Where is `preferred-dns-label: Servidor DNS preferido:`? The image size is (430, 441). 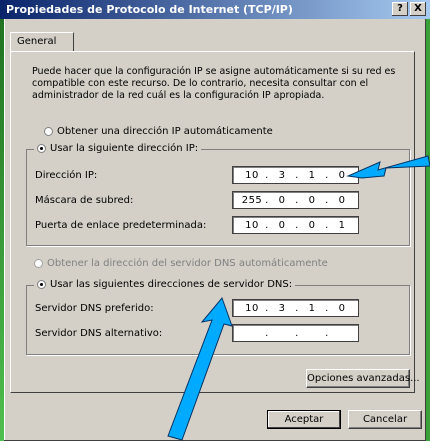
preferred-dns-label: Servidor DNS preferido: is located at coordinates (94, 308).